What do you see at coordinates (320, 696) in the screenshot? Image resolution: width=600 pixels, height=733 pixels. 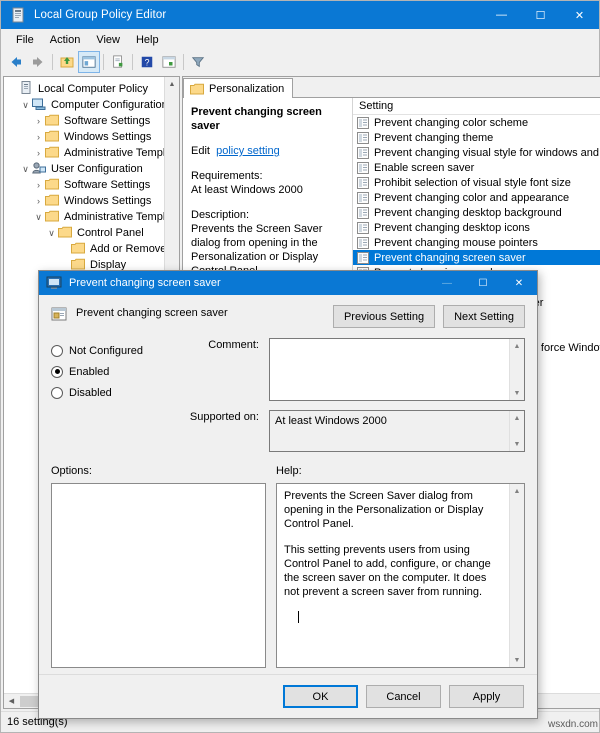 I see `ok-button: OK` at bounding box center [320, 696].